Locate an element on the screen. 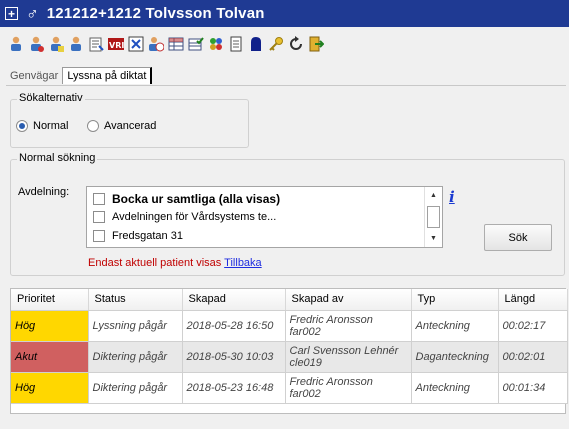  plus-icon: + is located at coordinates (11, 13).